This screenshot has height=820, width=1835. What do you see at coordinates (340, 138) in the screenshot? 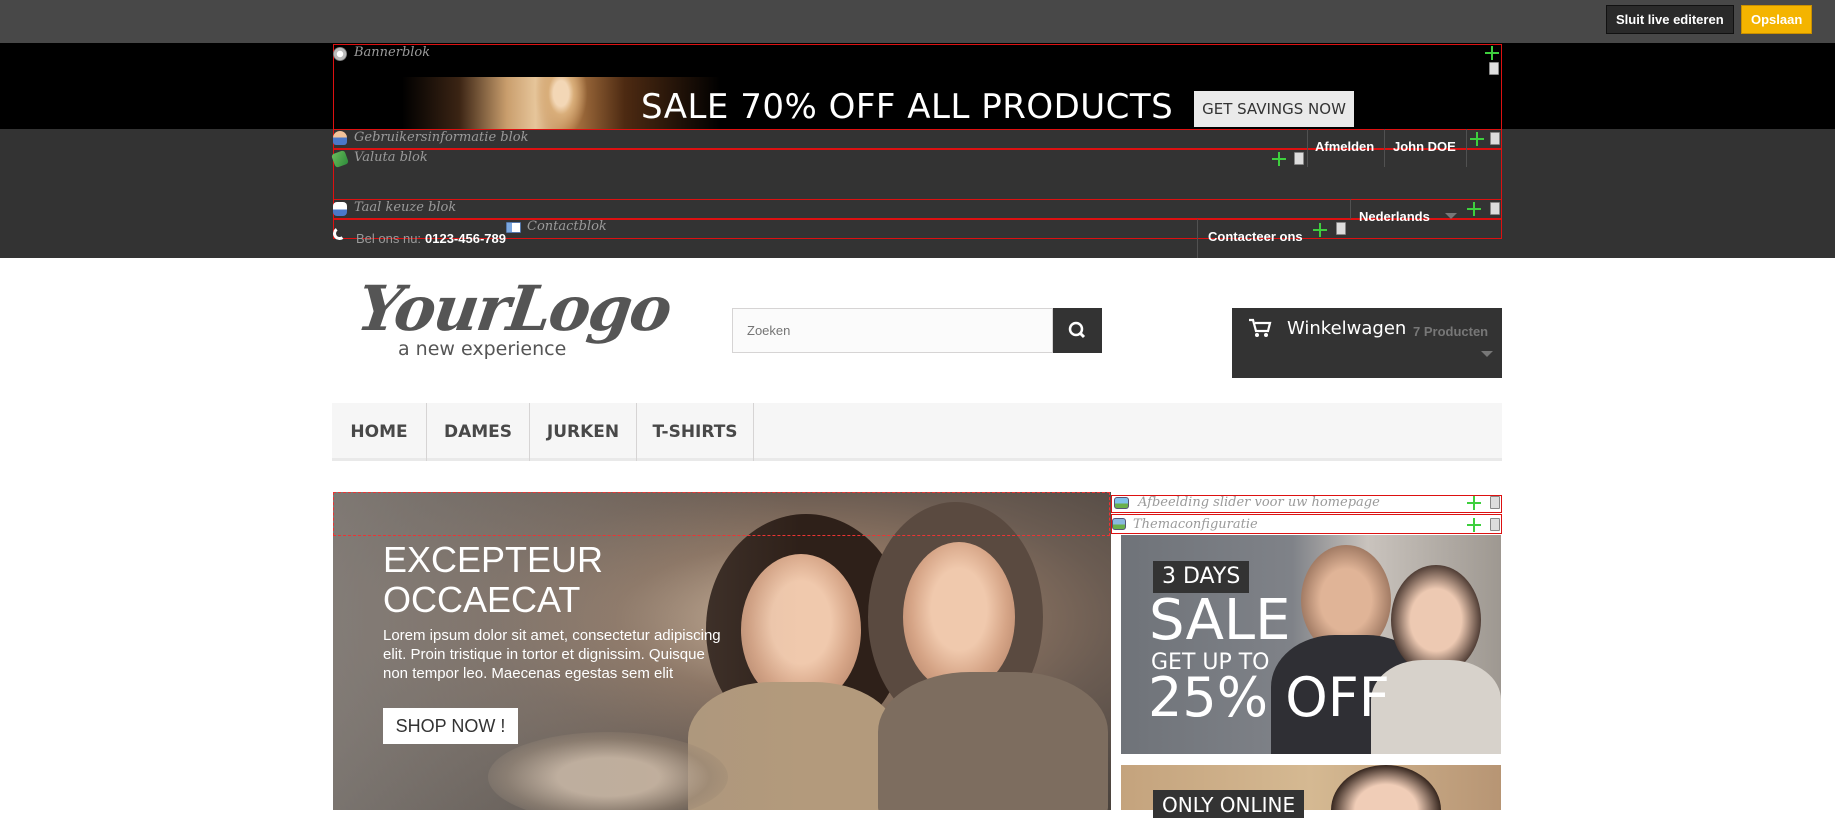
I see `user-icon` at bounding box center [340, 138].